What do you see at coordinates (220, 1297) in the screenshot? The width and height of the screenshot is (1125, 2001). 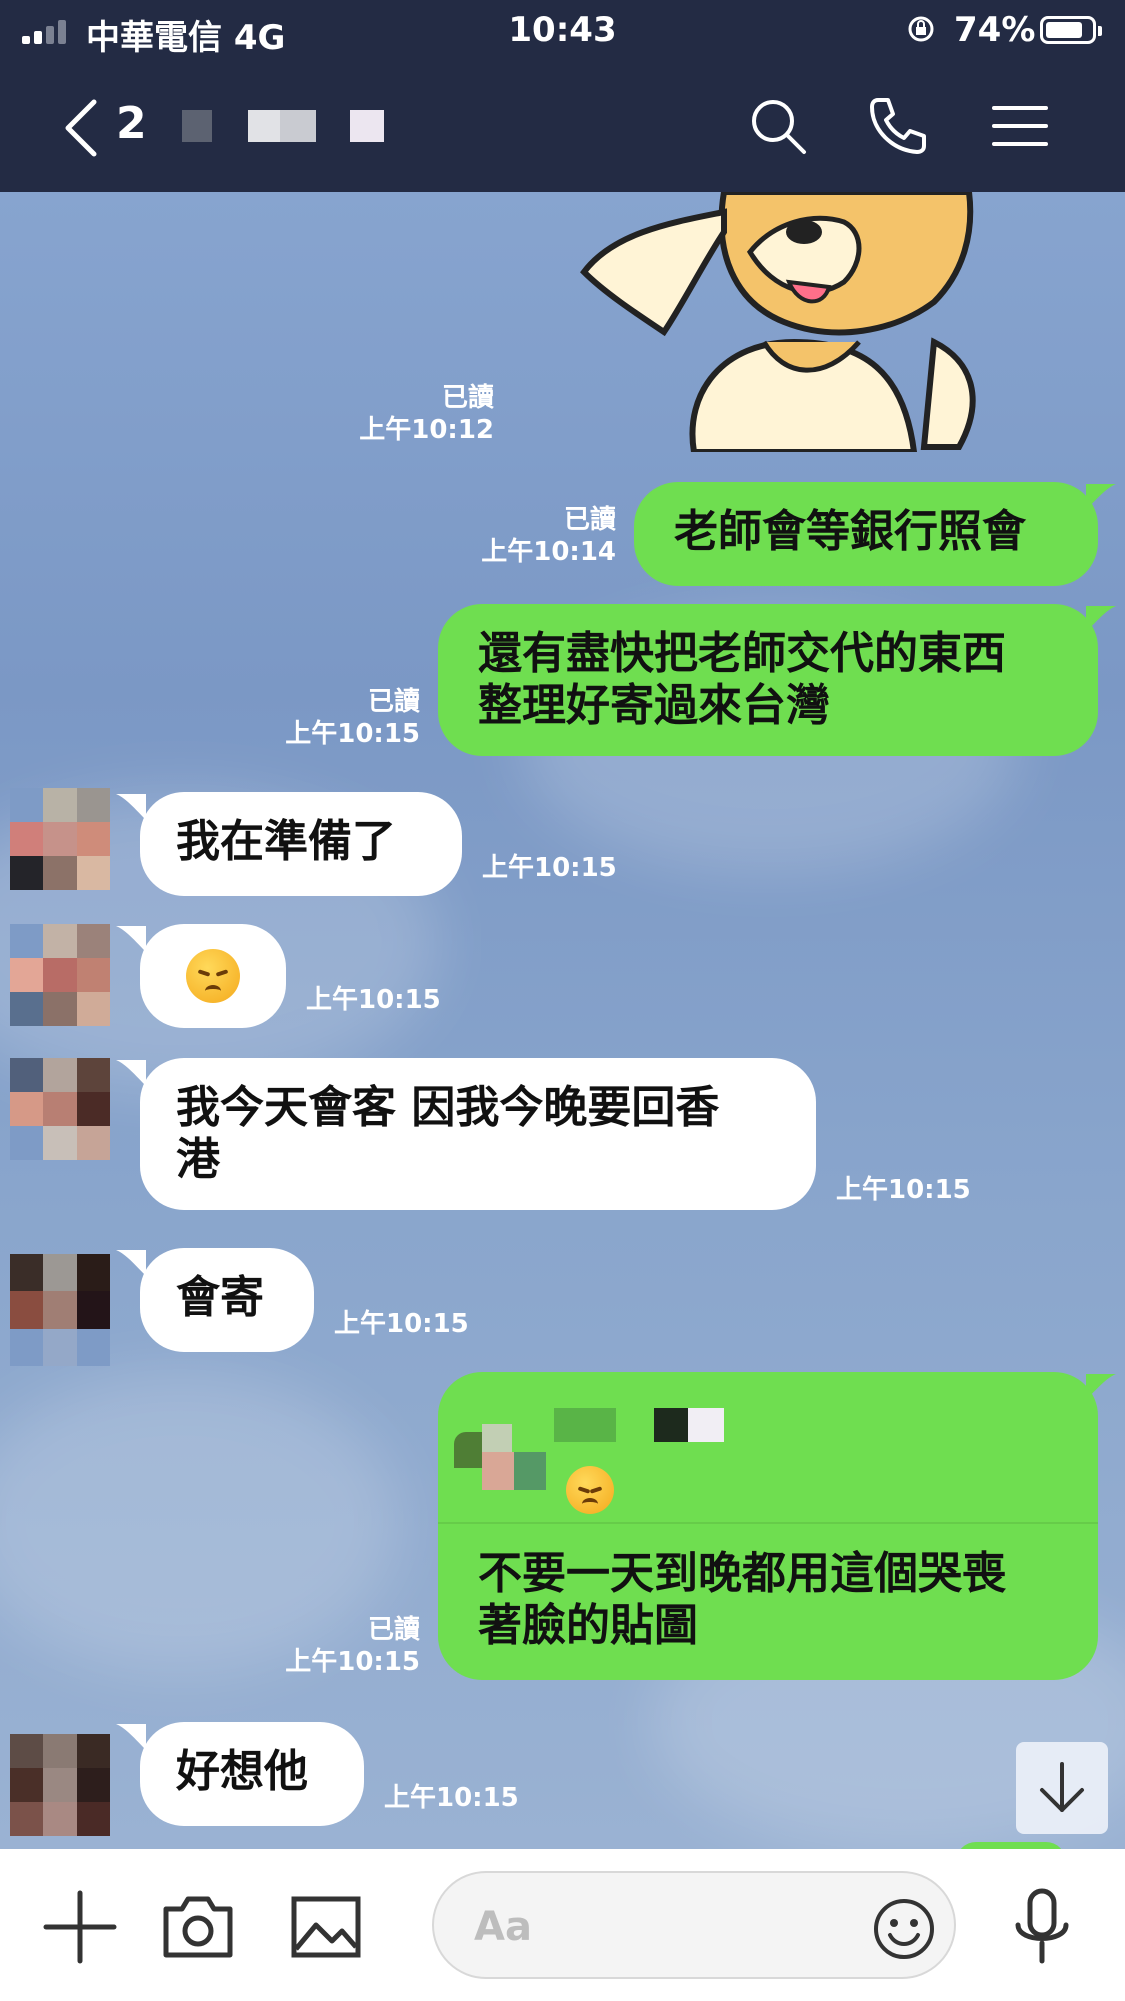 I see `message-text: 會寄` at bounding box center [220, 1297].